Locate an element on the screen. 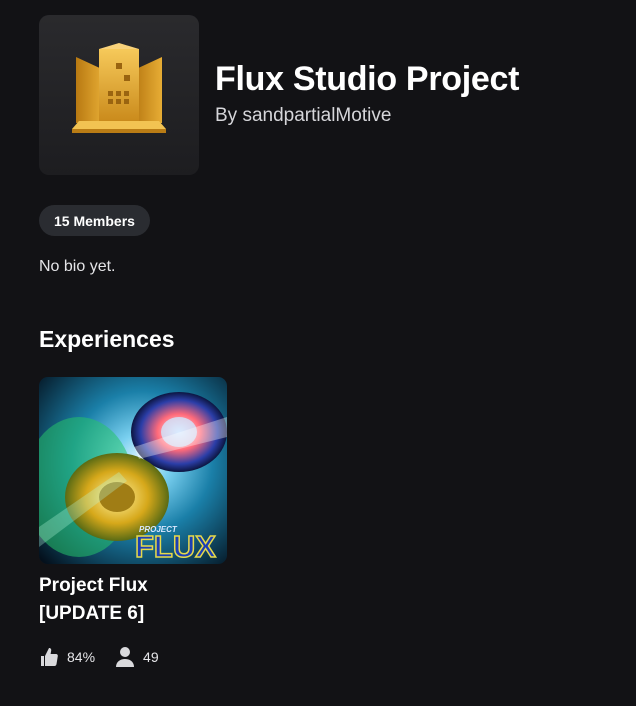  owner-link: sandpartialMotive is located at coordinates (316, 115).